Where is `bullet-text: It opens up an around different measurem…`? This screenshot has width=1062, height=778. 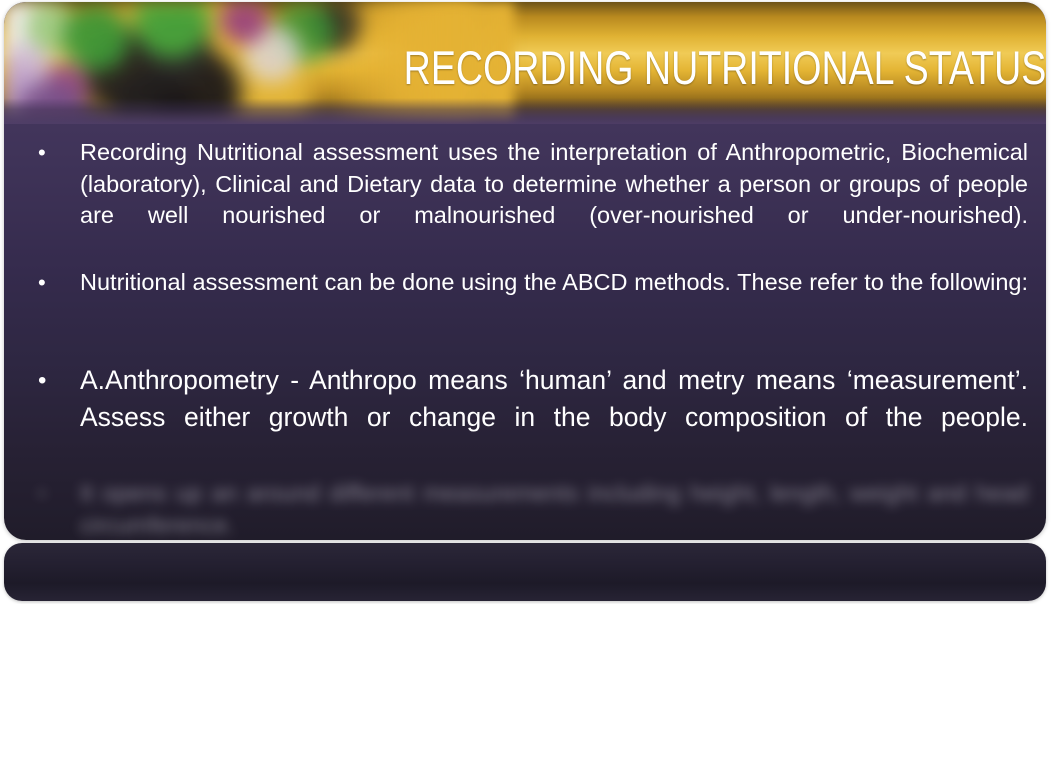 bullet-text: It opens up an around different measurem… is located at coordinates (554, 509).